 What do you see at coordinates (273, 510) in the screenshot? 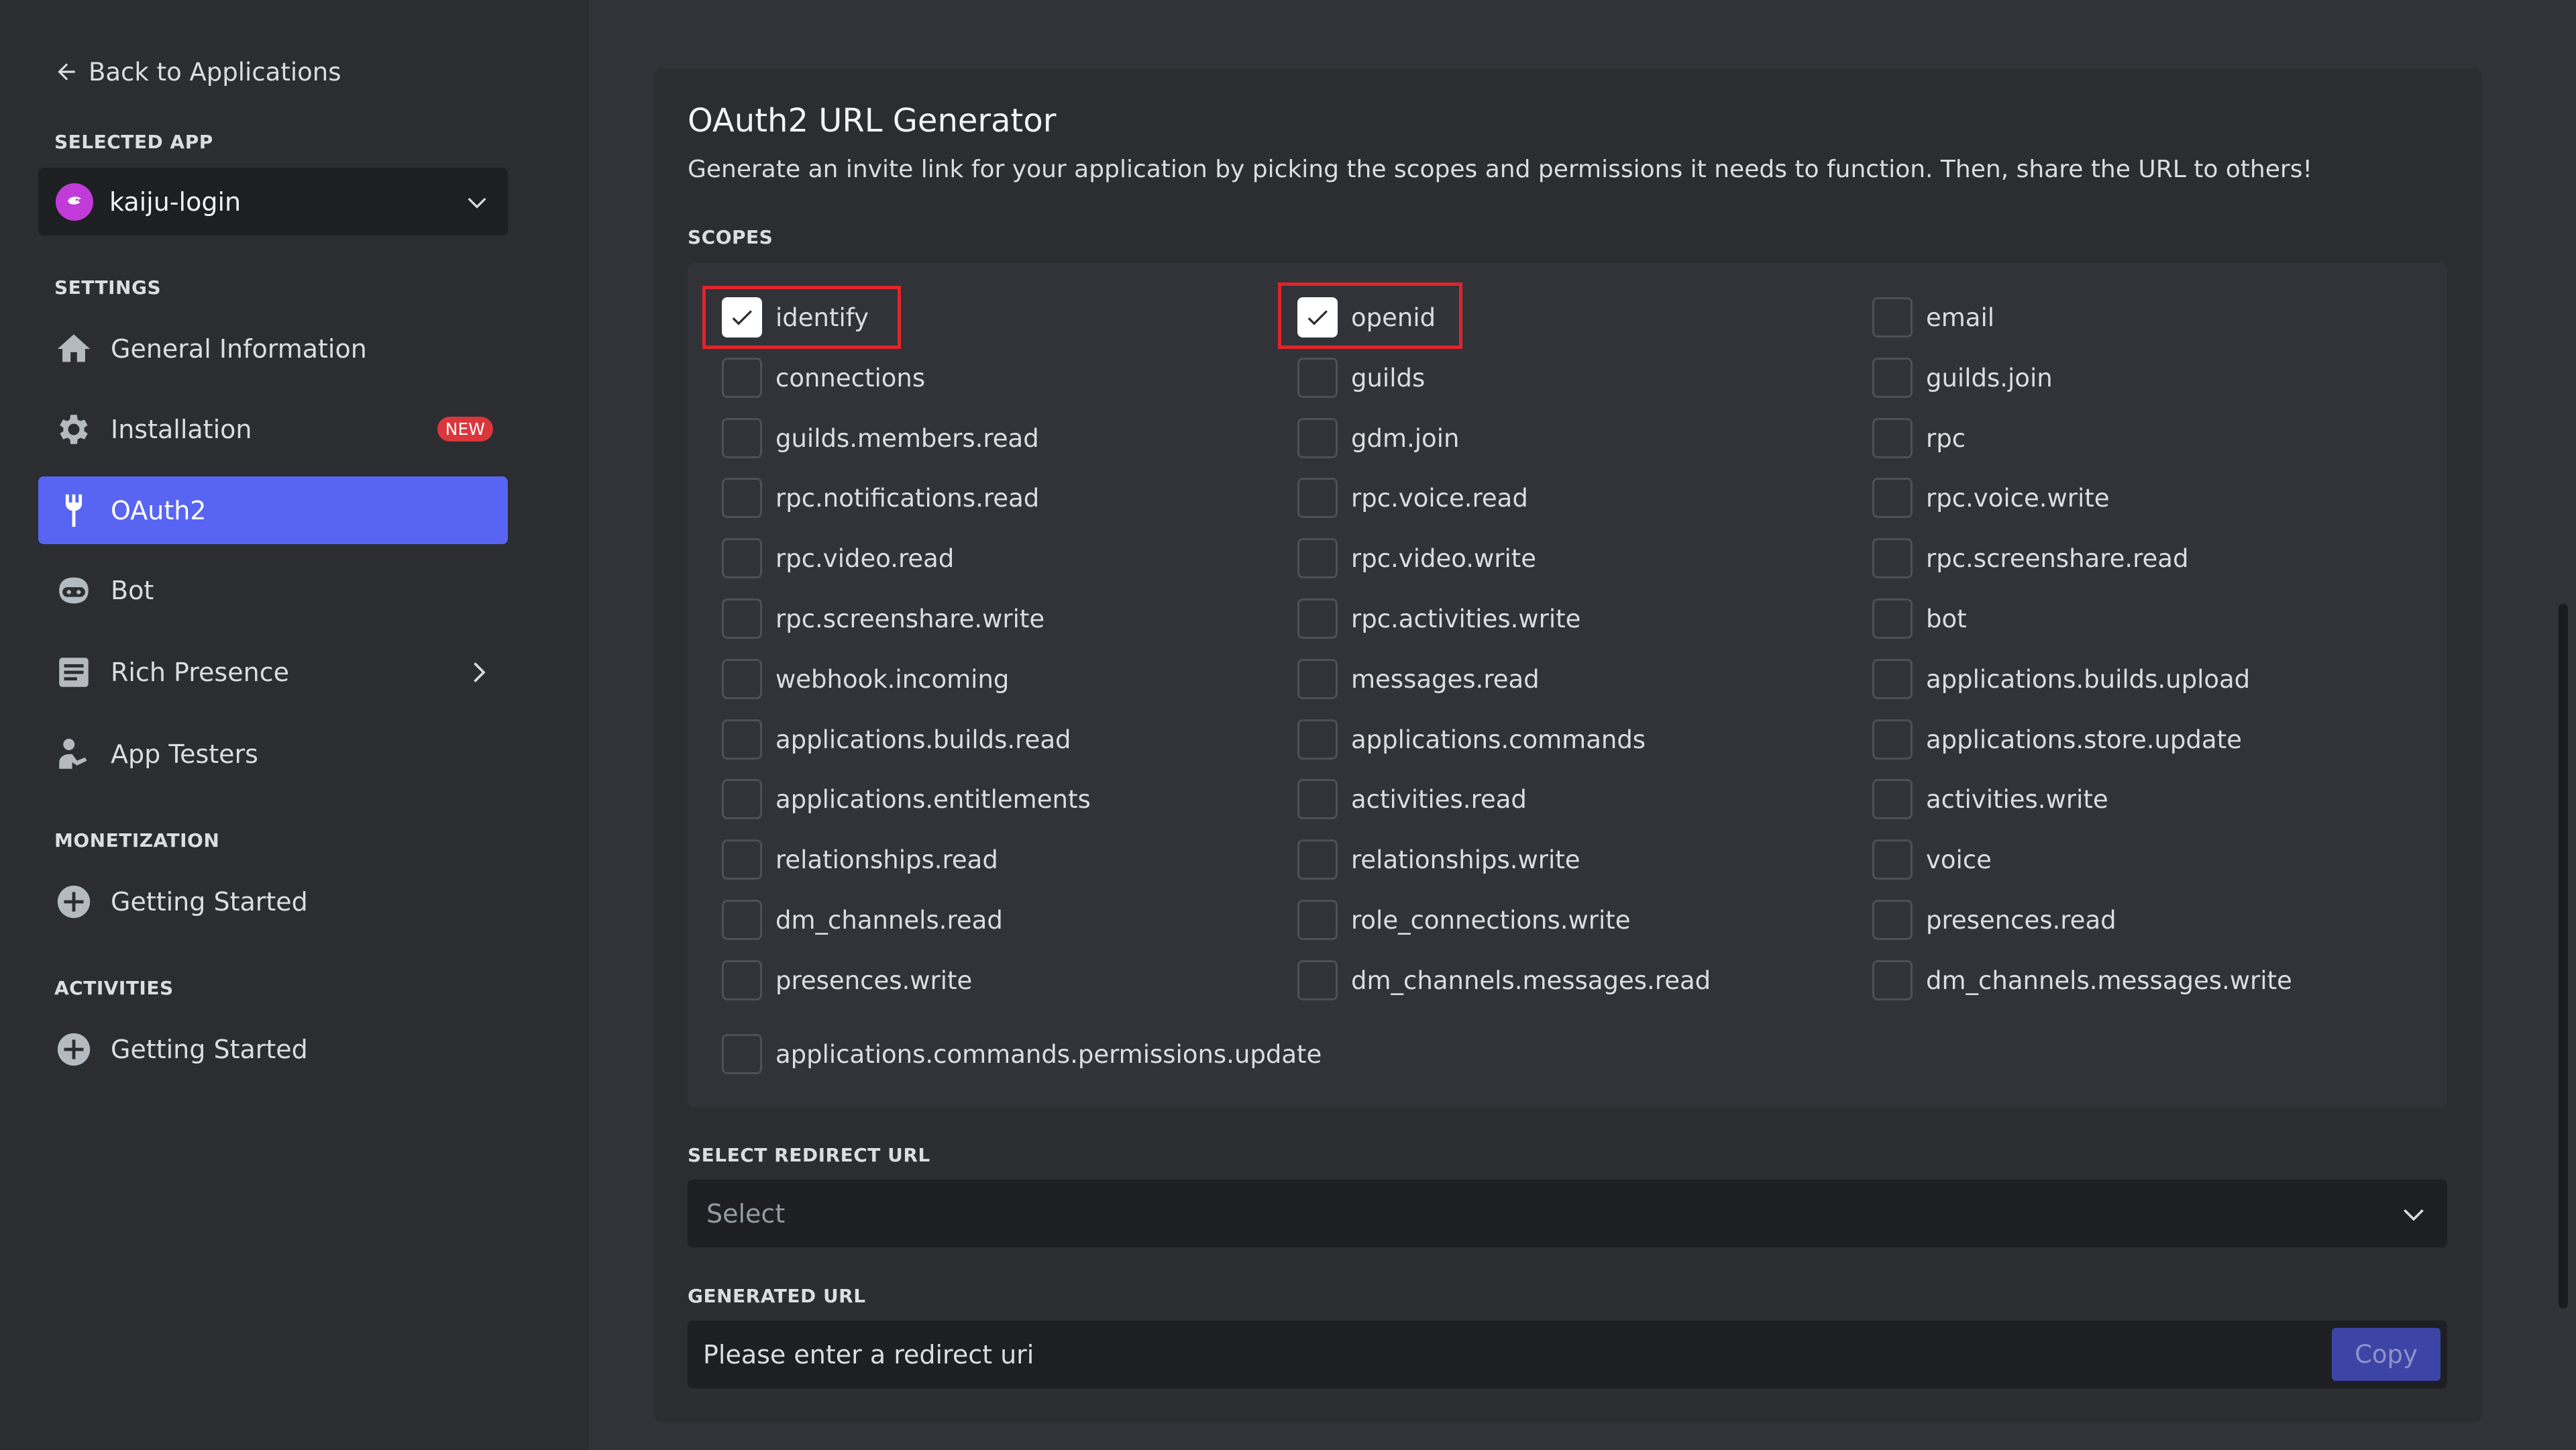
I see `sidebar-item-oauth2: OAuth2` at bounding box center [273, 510].